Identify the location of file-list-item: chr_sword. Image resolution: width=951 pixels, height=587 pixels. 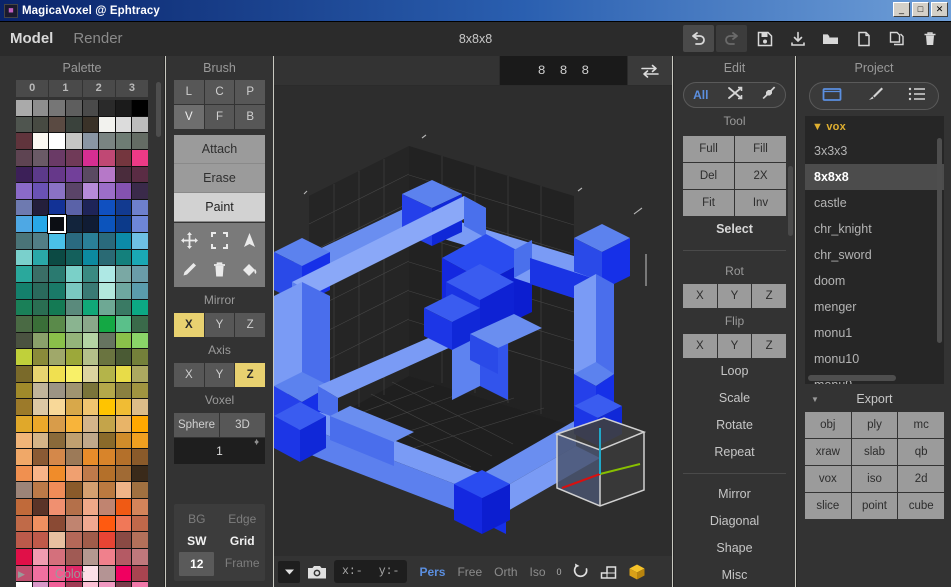
(874, 255).